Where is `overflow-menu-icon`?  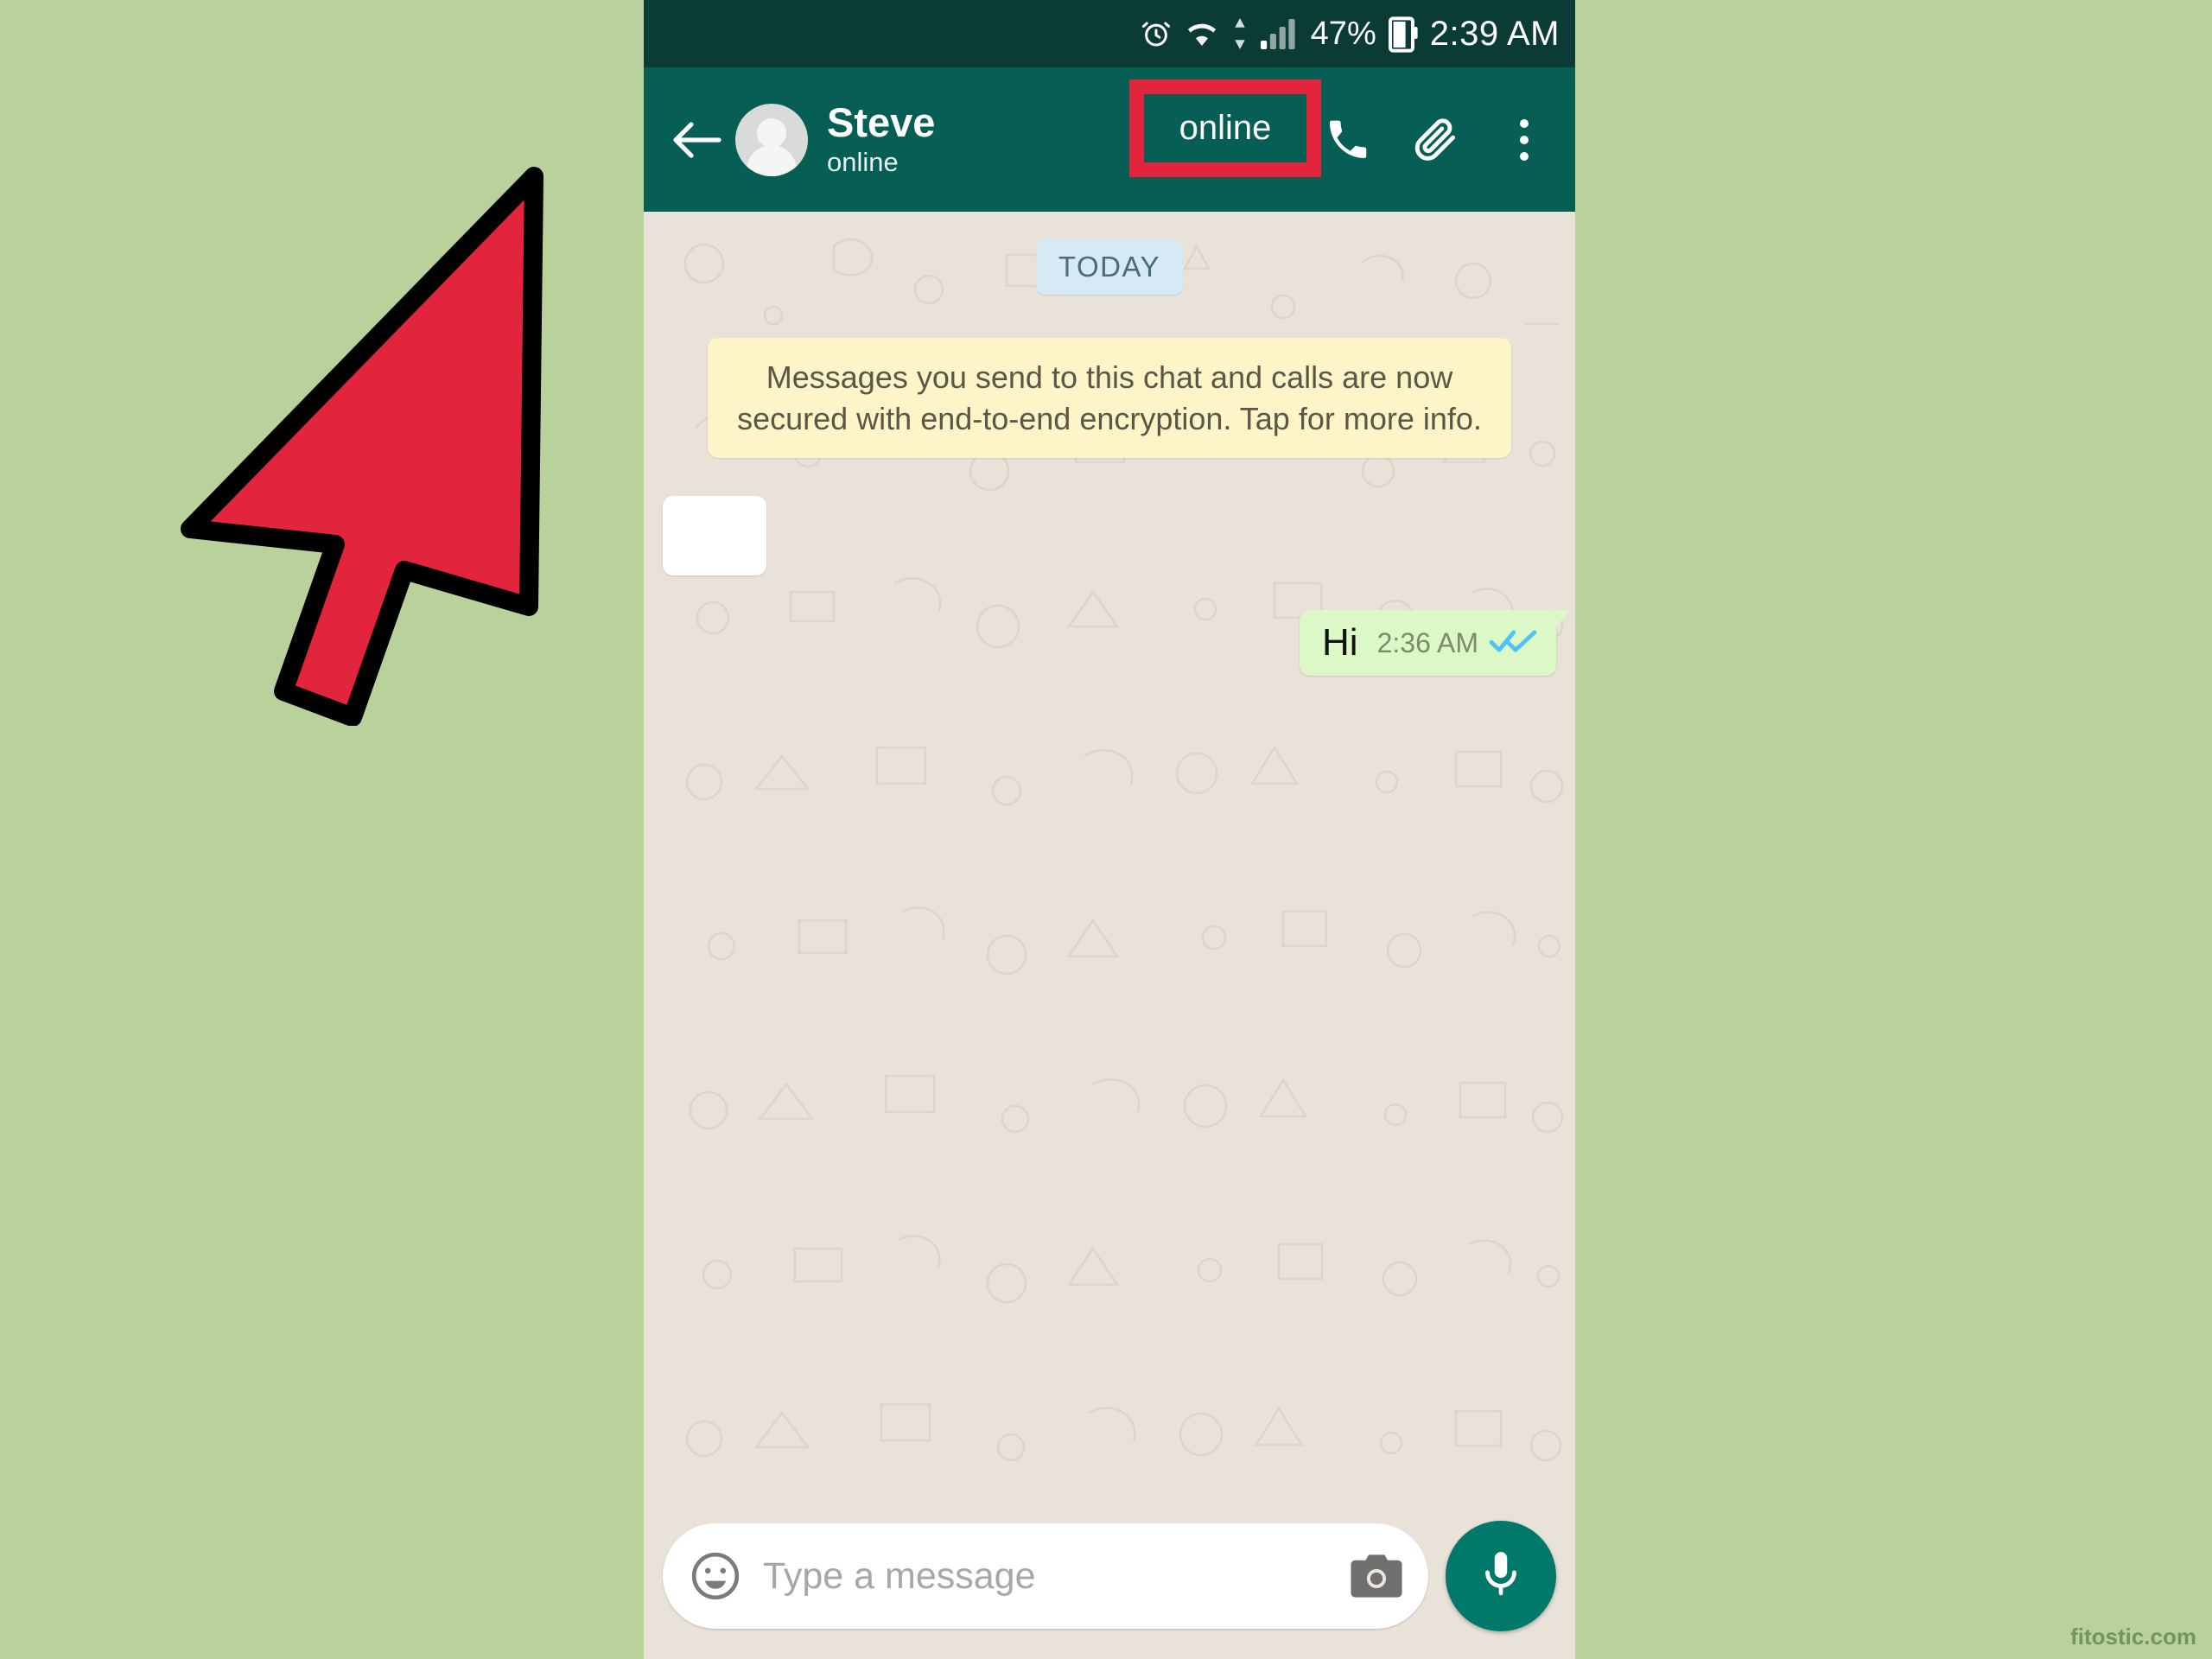 overflow-menu-icon is located at coordinates (1524, 140).